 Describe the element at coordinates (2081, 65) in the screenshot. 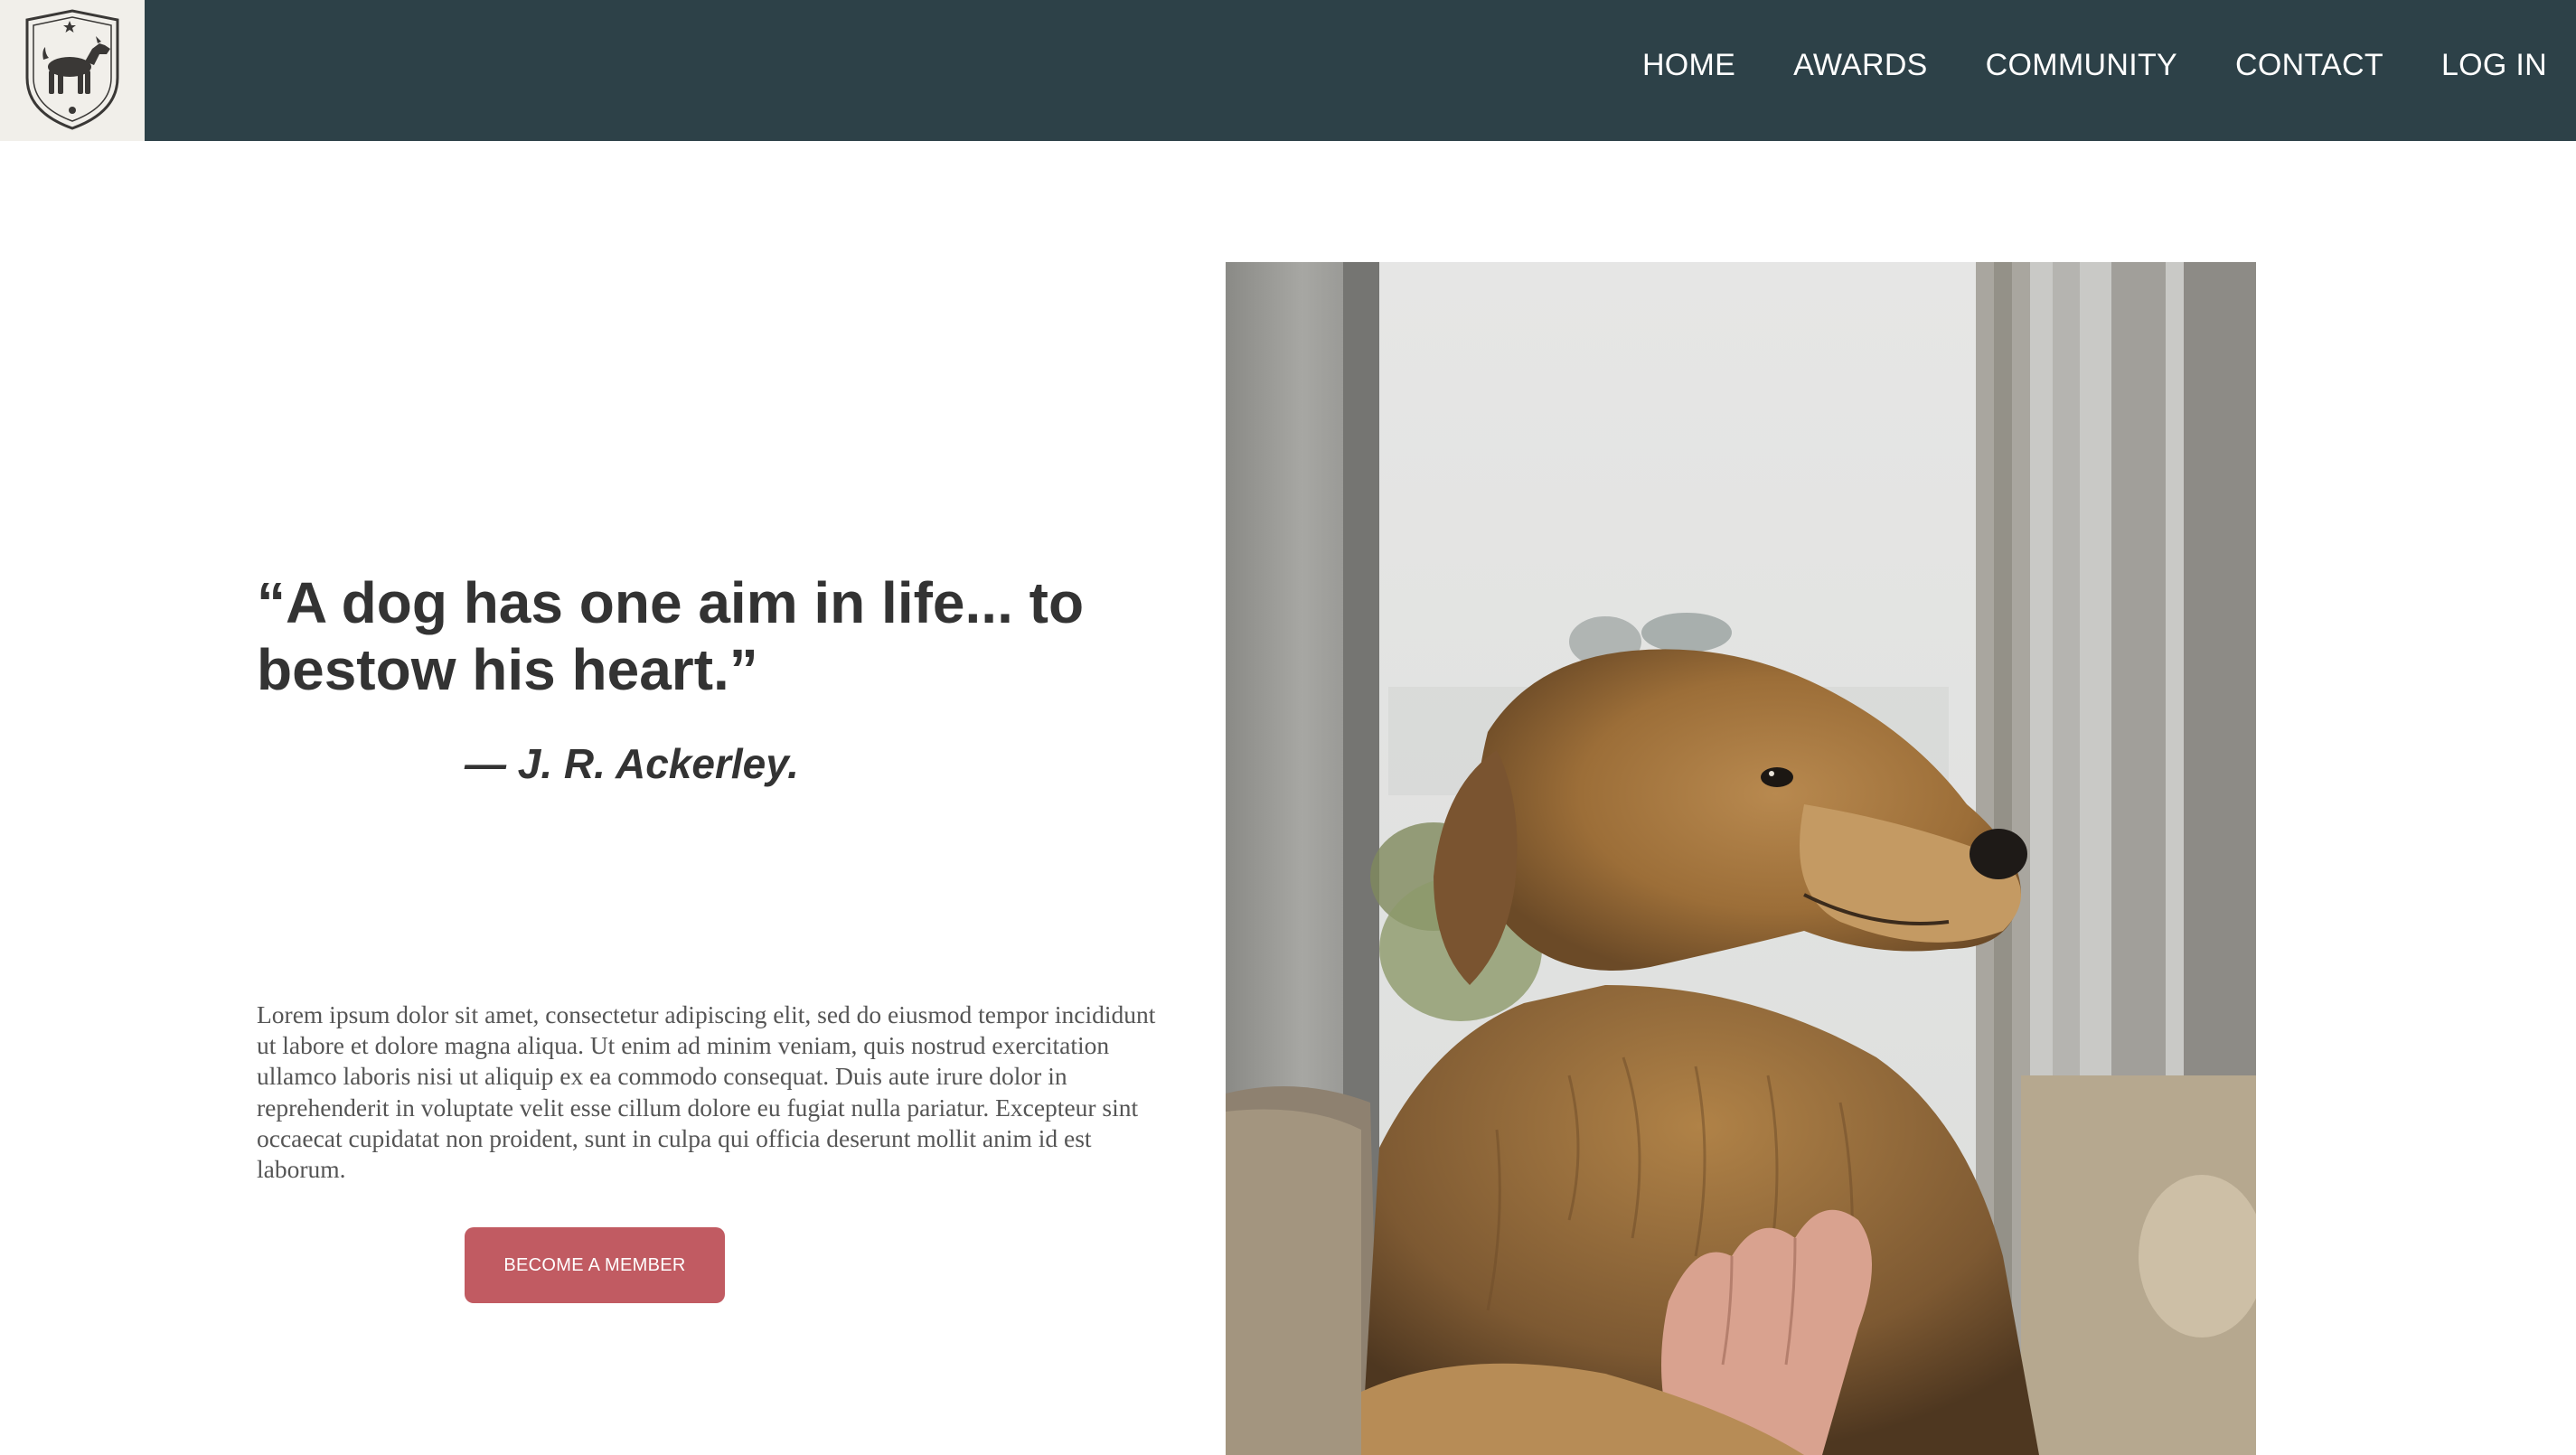

I see `nav-link-community: COMMUNITY` at that location.